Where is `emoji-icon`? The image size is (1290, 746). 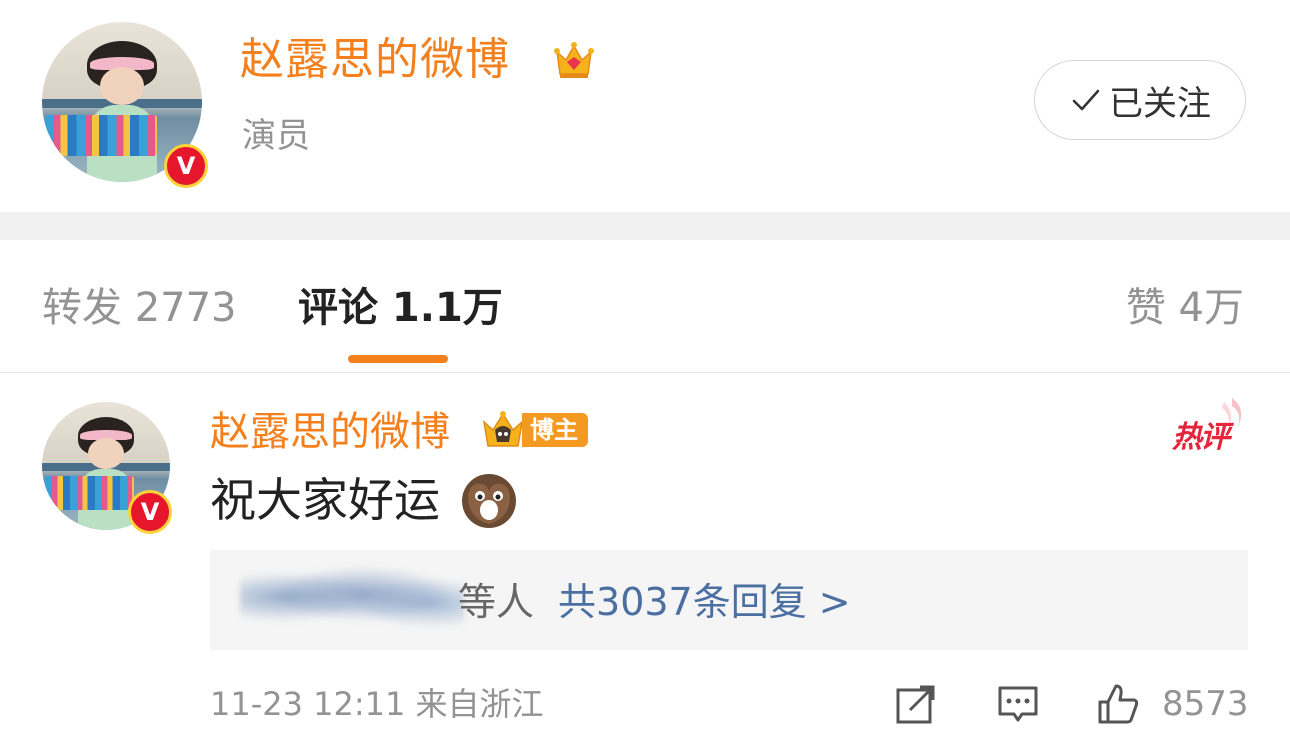 emoji-icon is located at coordinates (489, 501).